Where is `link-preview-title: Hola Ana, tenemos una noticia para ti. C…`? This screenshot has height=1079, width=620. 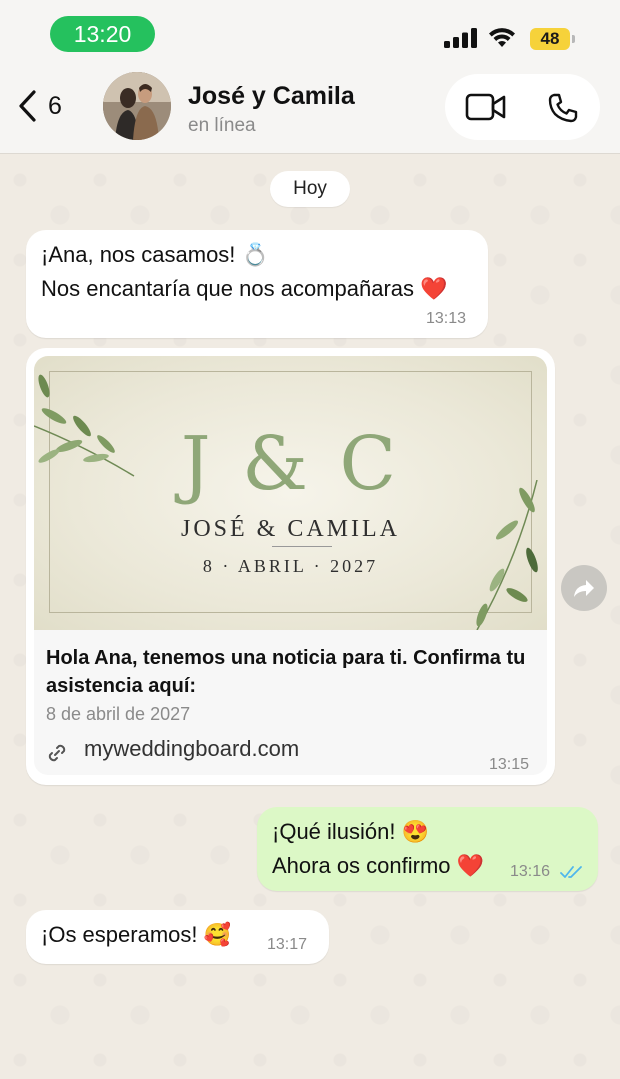
link-preview-title: Hola Ana, tenemos una noticia para ti. C… is located at coordinates (286, 672).